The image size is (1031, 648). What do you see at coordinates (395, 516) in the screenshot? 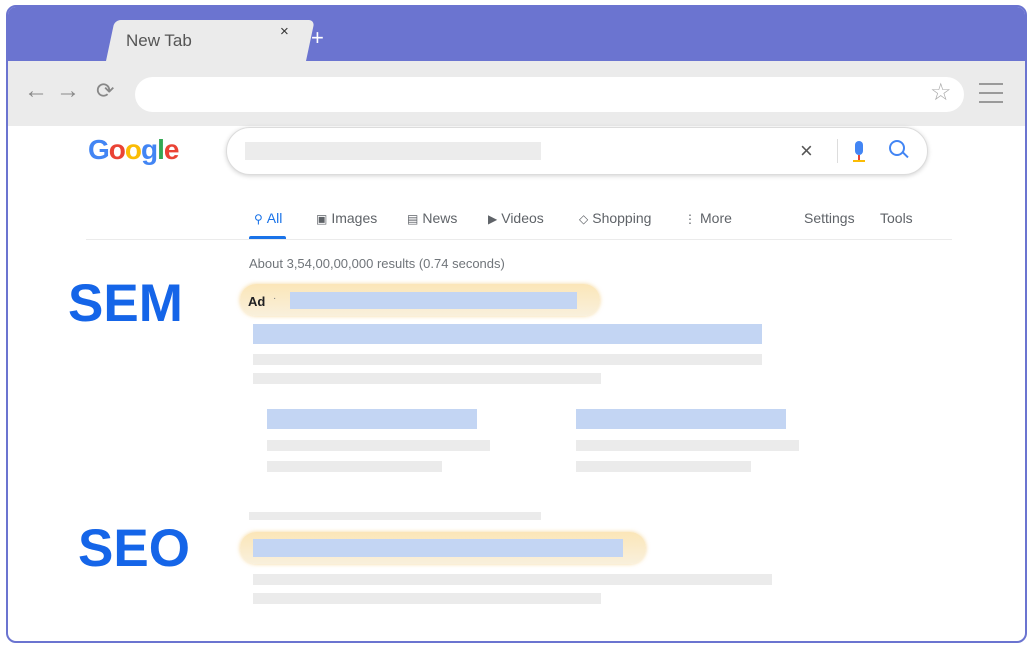
I see `organic-url-placeholder` at bounding box center [395, 516].